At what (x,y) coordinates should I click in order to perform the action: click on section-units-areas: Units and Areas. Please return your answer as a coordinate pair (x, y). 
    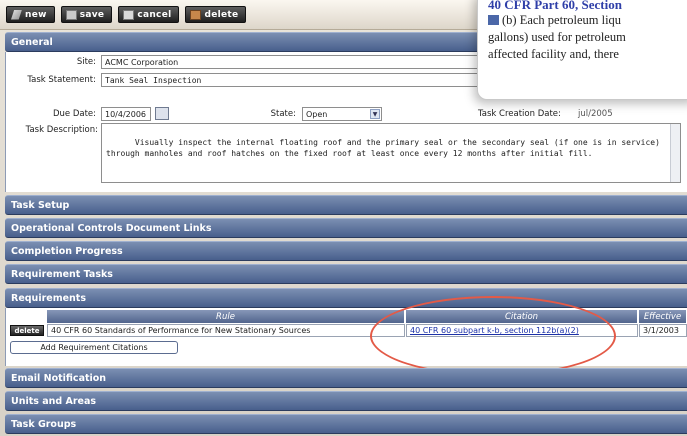
    Looking at the image, I should click on (346, 401).